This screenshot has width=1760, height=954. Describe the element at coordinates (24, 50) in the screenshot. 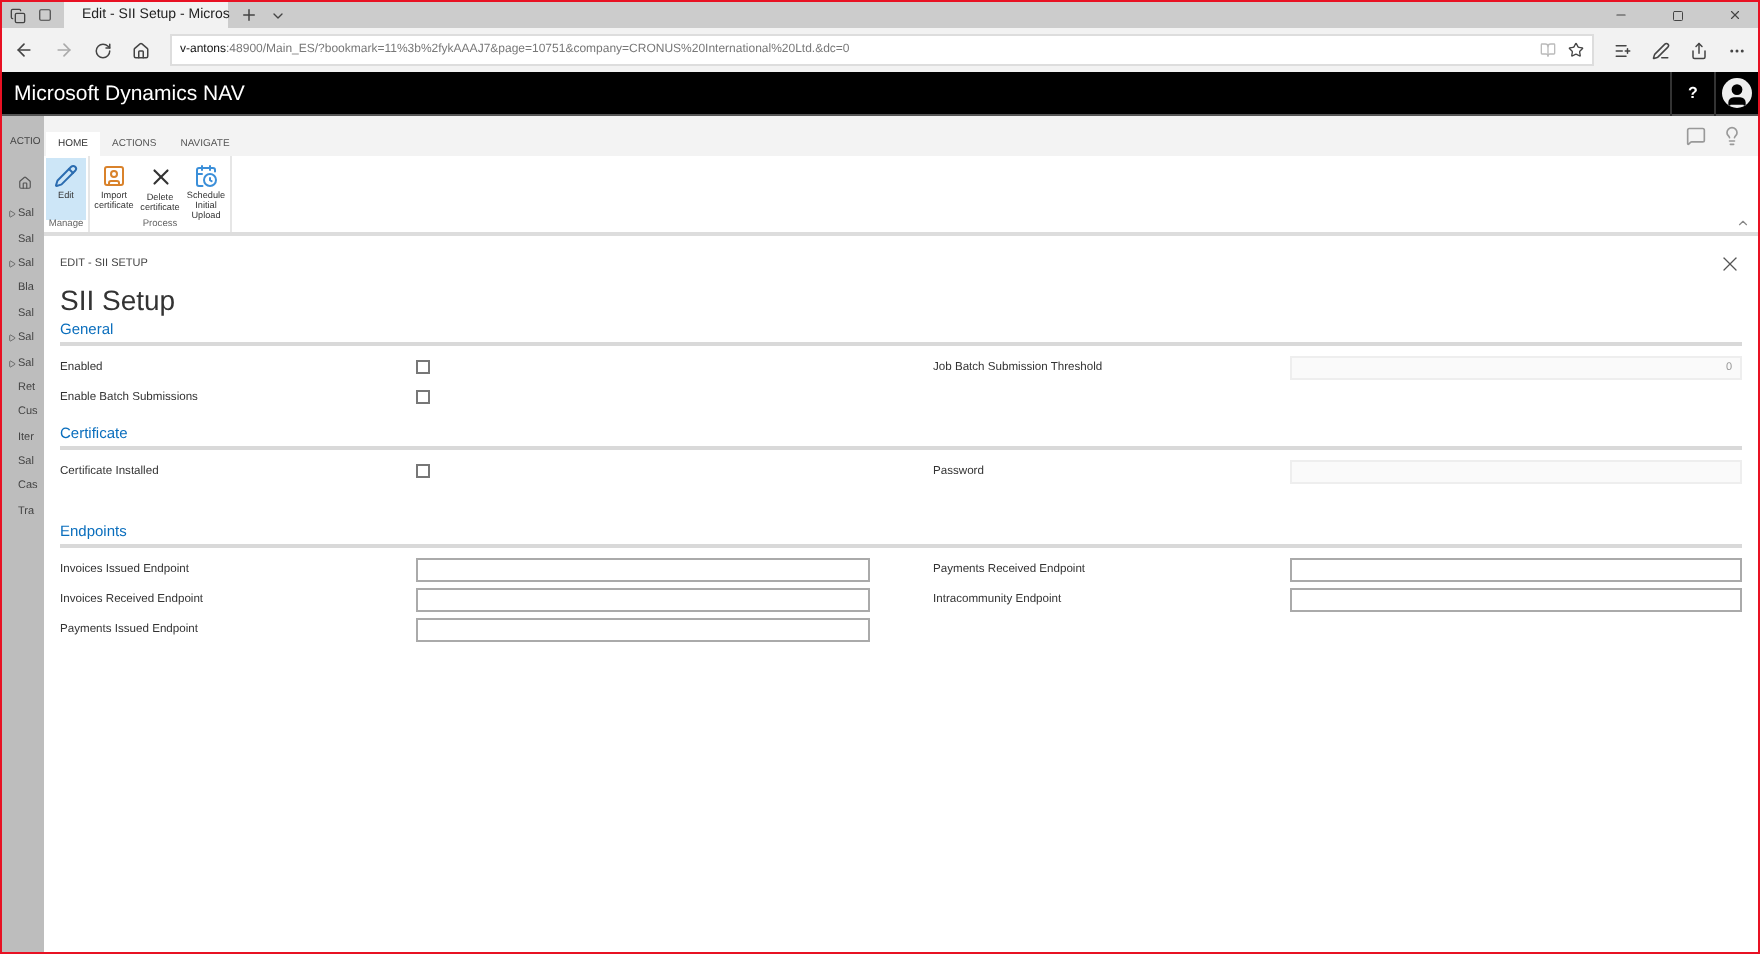

I see `back-icon` at that location.